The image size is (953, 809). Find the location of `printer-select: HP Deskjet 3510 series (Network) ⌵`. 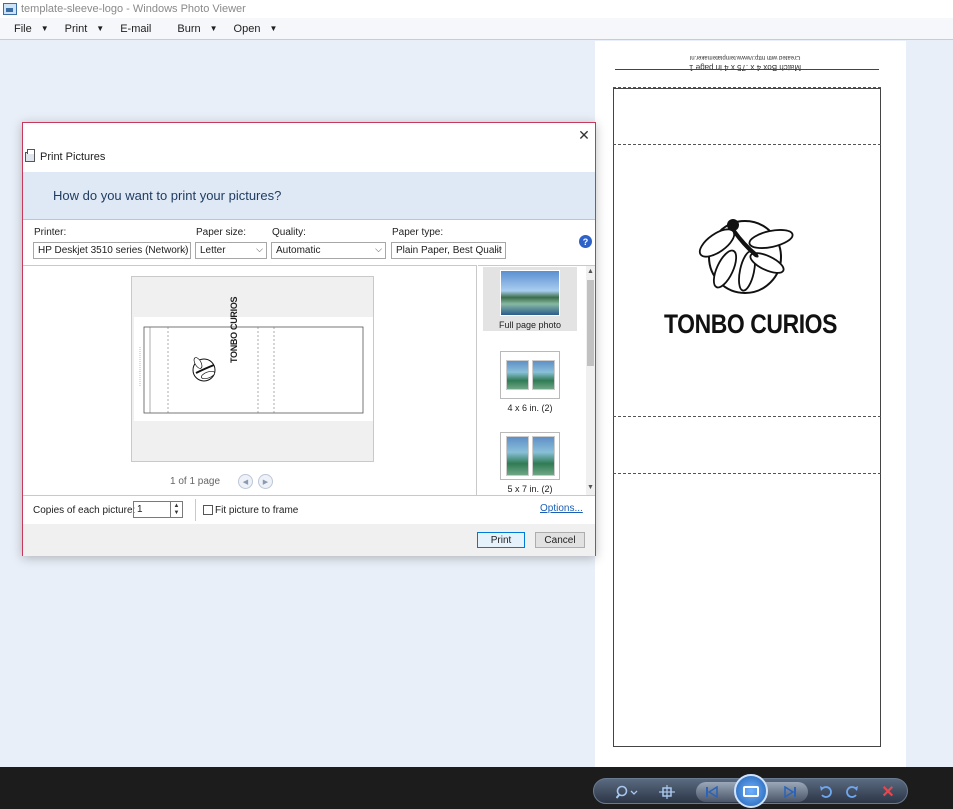

printer-select: HP Deskjet 3510 series (Network) ⌵ is located at coordinates (112, 250).